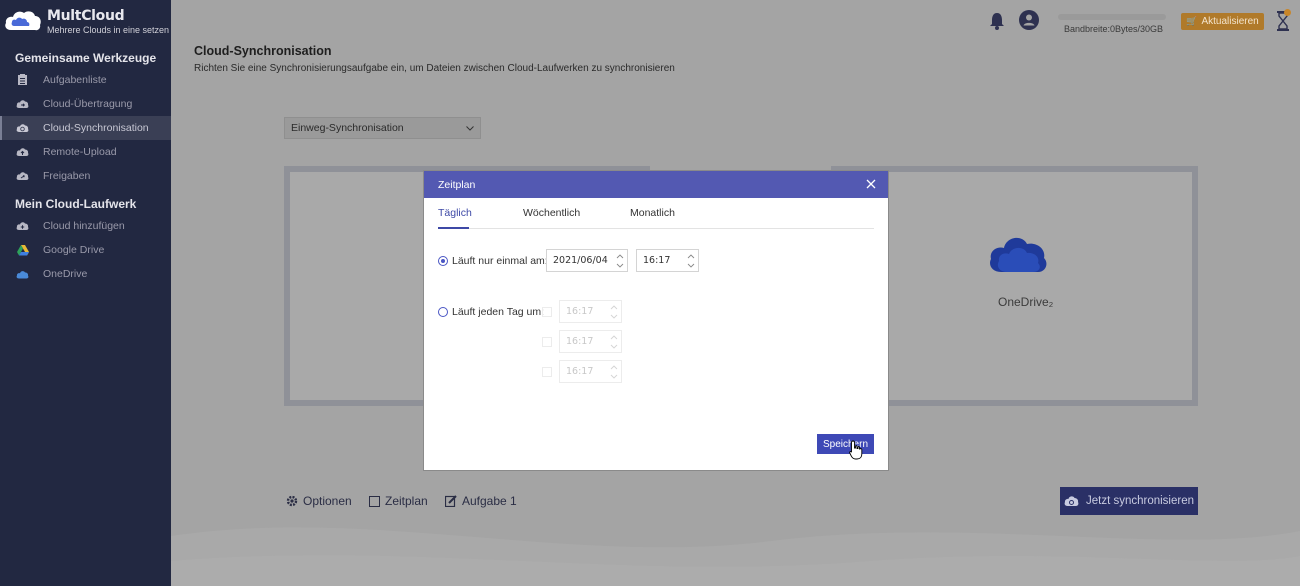 The height and width of the screenshot is (586, 1300). What do you see at coordinates (1140, 501) in the screenshot?
I see `sync-now-label: Jetzt synchronisieren` at bounding box center [1140, 501].